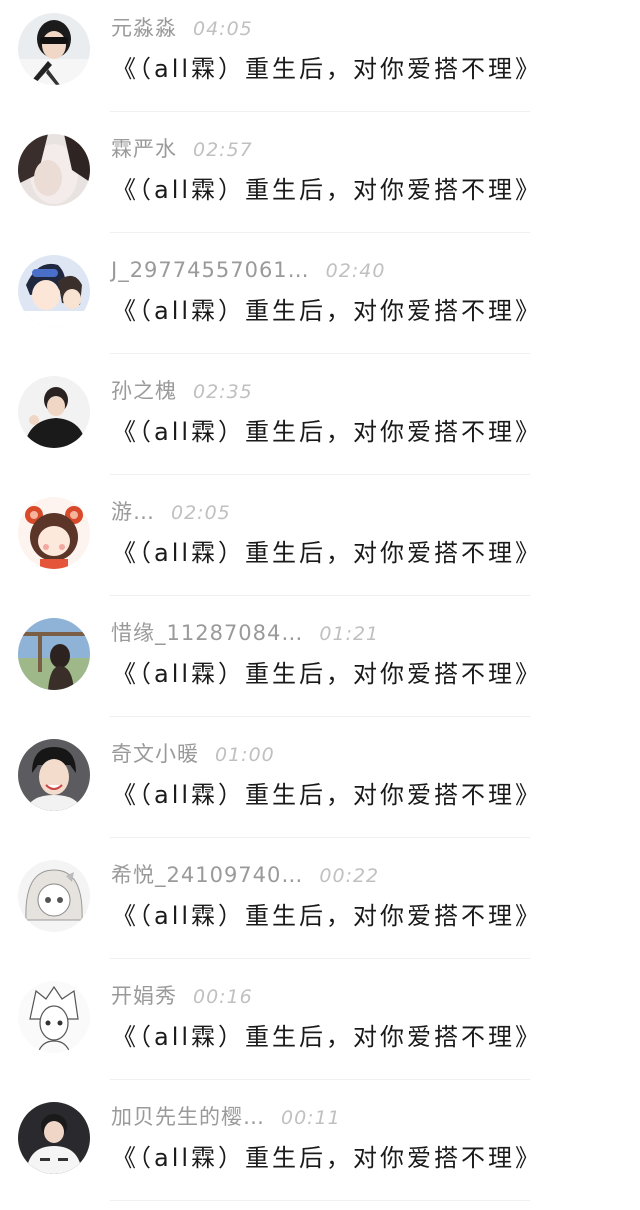 This screenshot has height=1210, width=640. Describe the element at coordinates (182, 391) in the screenshot. I see `comment-header: 孙之槐 02:35` at that location.